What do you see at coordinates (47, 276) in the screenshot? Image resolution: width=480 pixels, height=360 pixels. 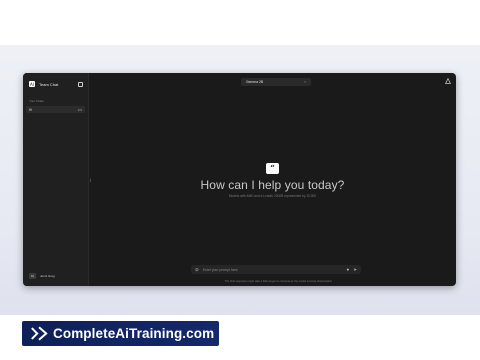 I see `user-name: Jenni Greg` at bounding box center [47, 276].